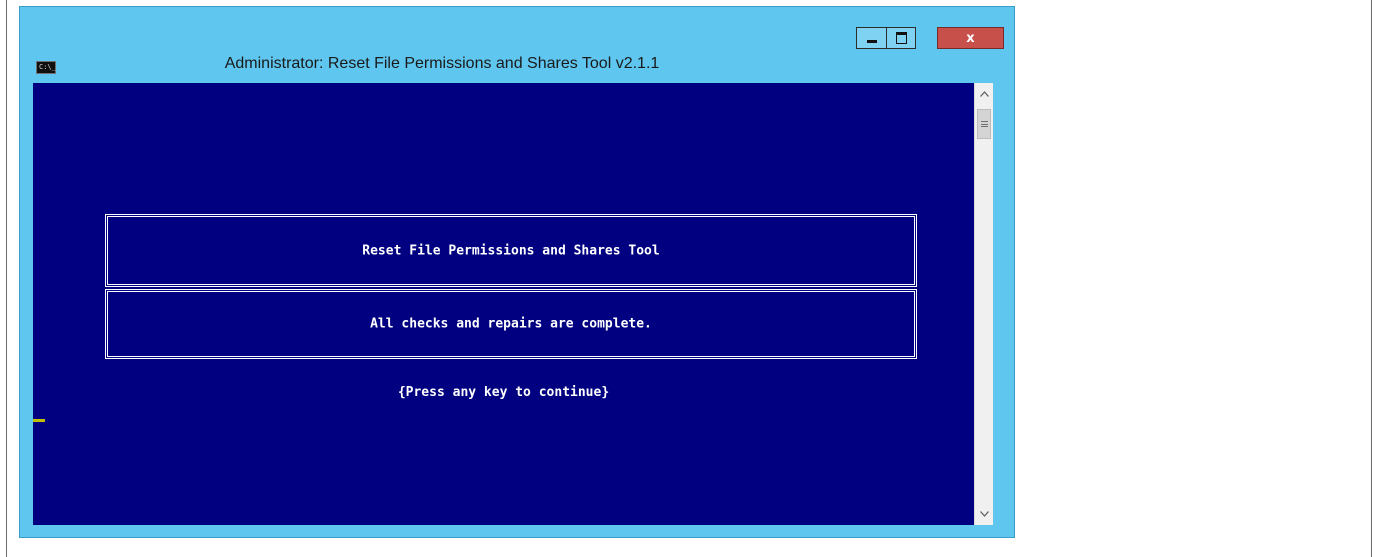 The height and width of the screenshot is (557, 1377). I want to click on close-icon: x, so click(970, 38).